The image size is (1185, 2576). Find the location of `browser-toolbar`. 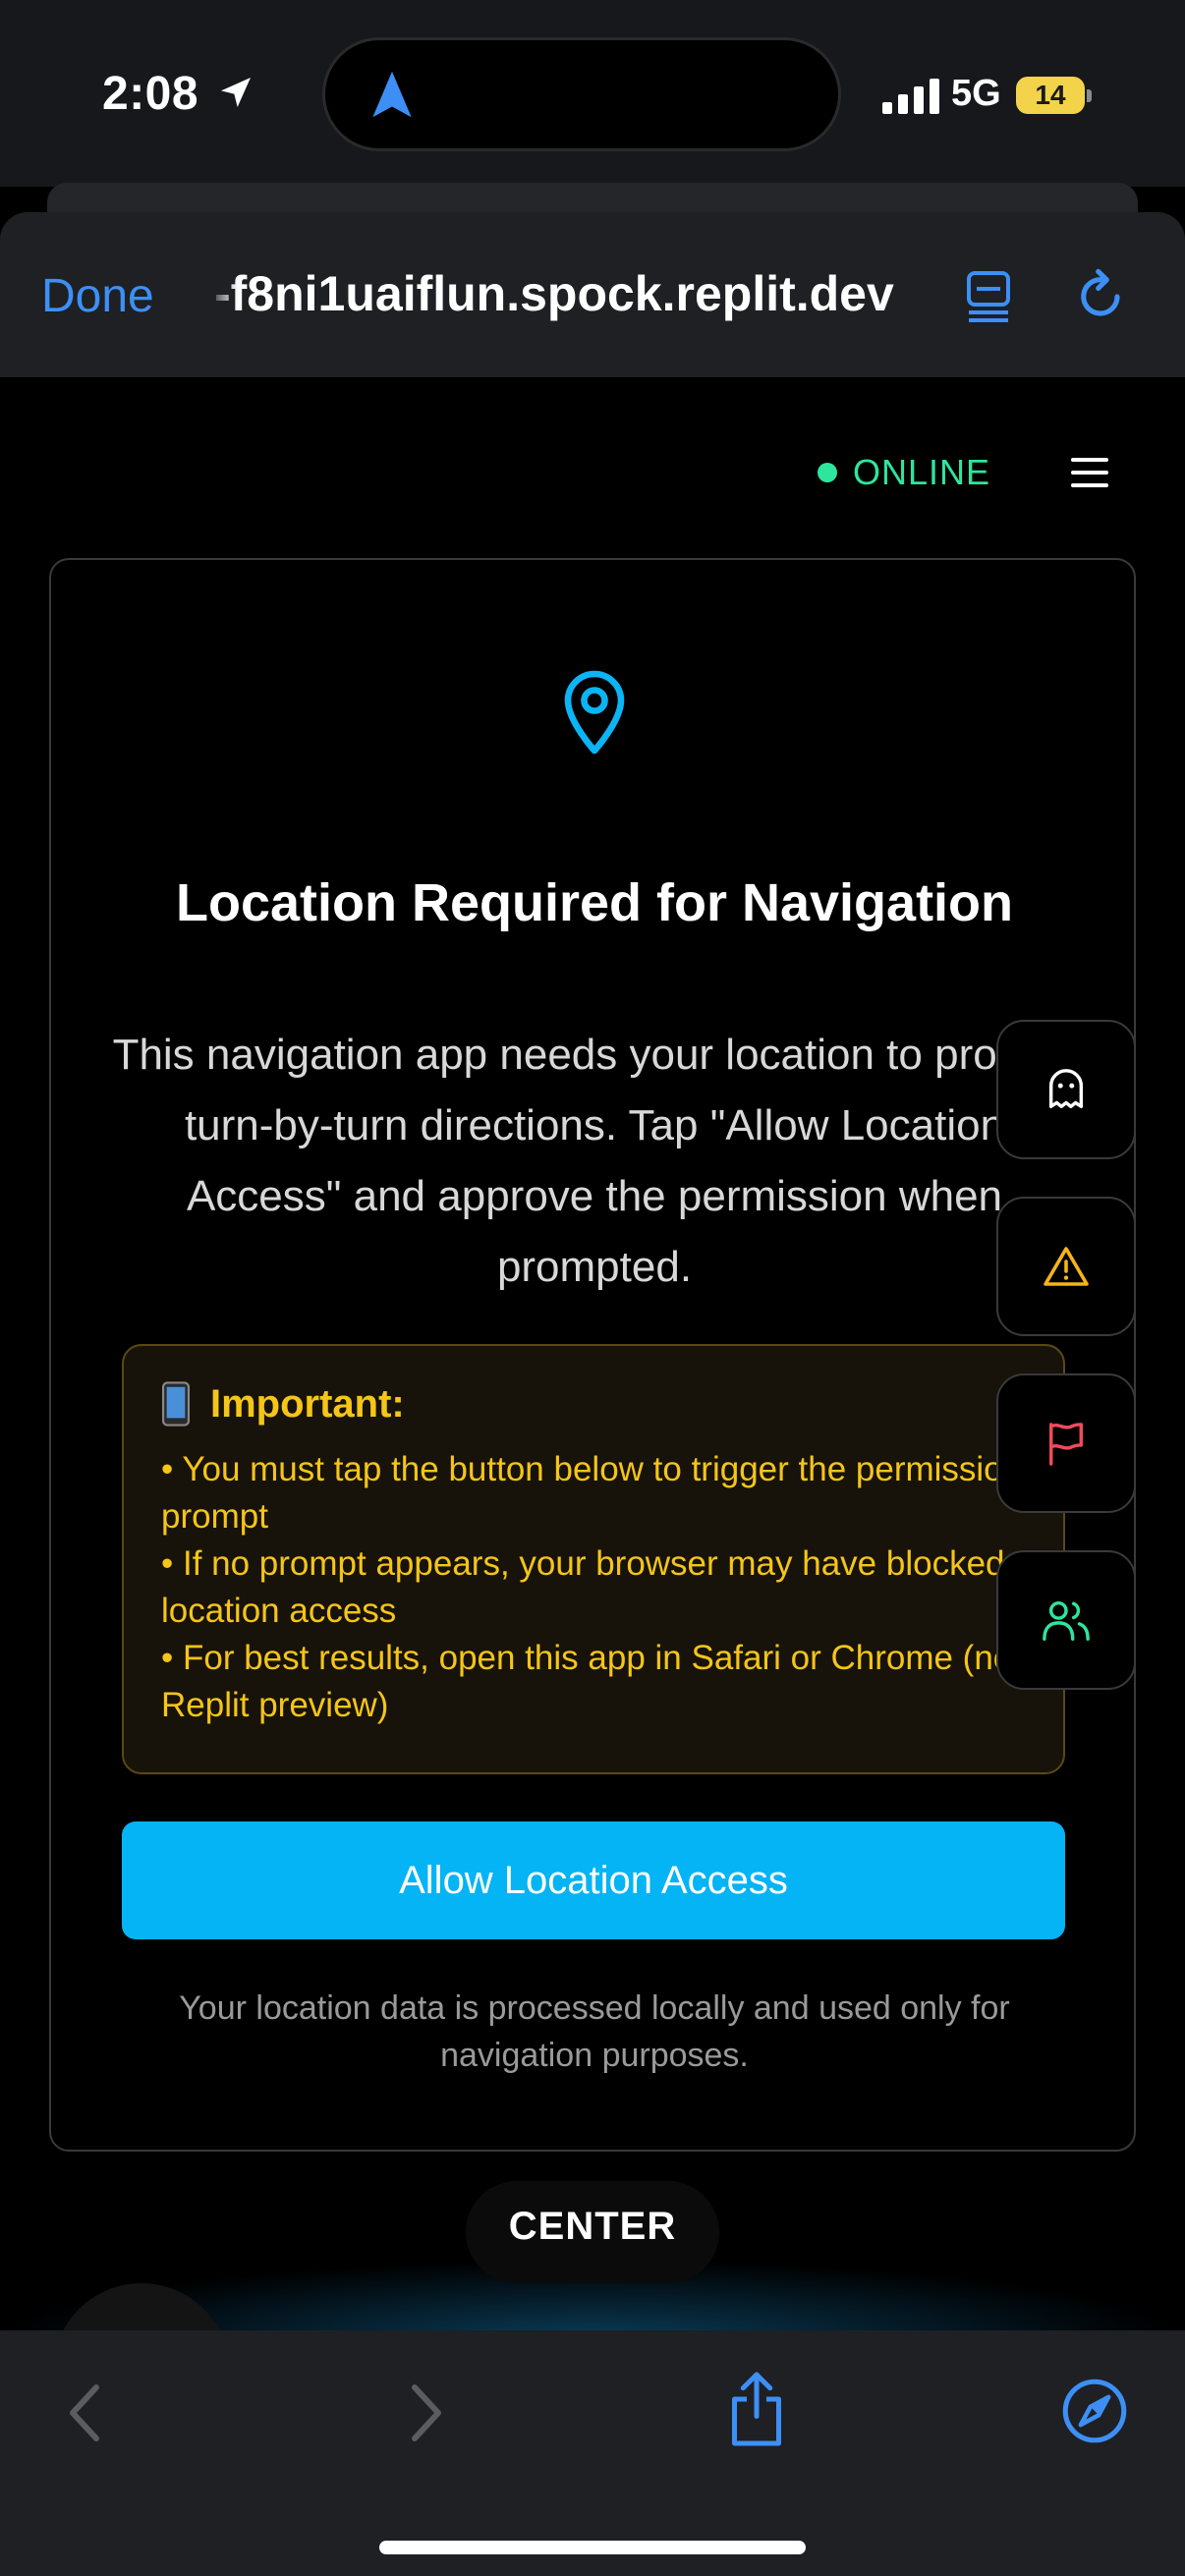

browser-toolbar is located at coordinates (592, 2453).